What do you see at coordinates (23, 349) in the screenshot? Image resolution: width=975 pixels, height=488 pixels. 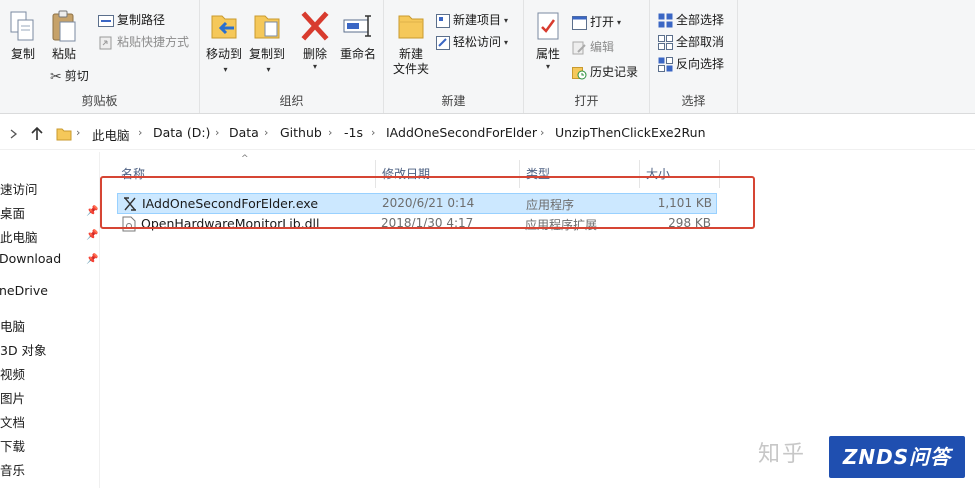 I see `nav-item-3d-objects: 3D 对象` at bounding box center [23, 349].